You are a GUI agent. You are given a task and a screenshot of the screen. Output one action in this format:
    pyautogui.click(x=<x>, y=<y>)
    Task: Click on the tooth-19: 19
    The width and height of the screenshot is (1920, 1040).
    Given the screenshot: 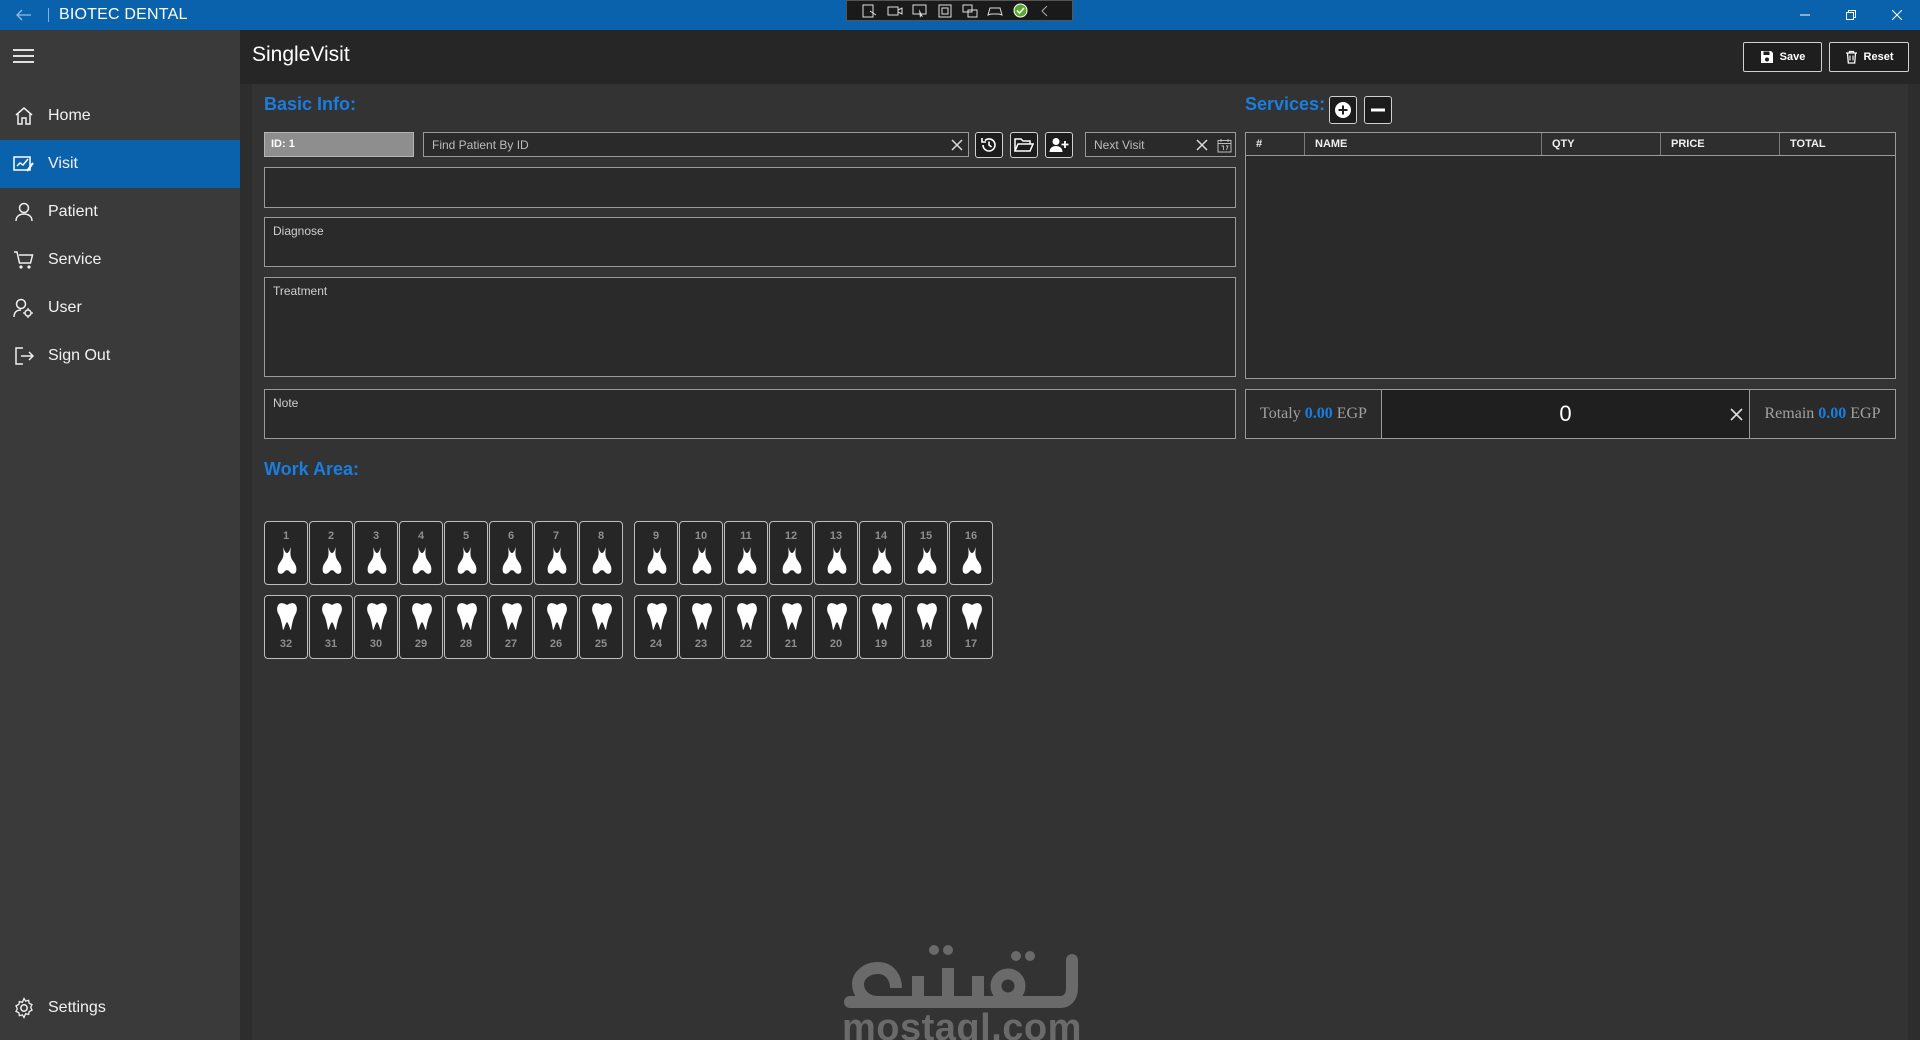 What is the action you would take?
    pyautogui.click(x=881, y=627)
    